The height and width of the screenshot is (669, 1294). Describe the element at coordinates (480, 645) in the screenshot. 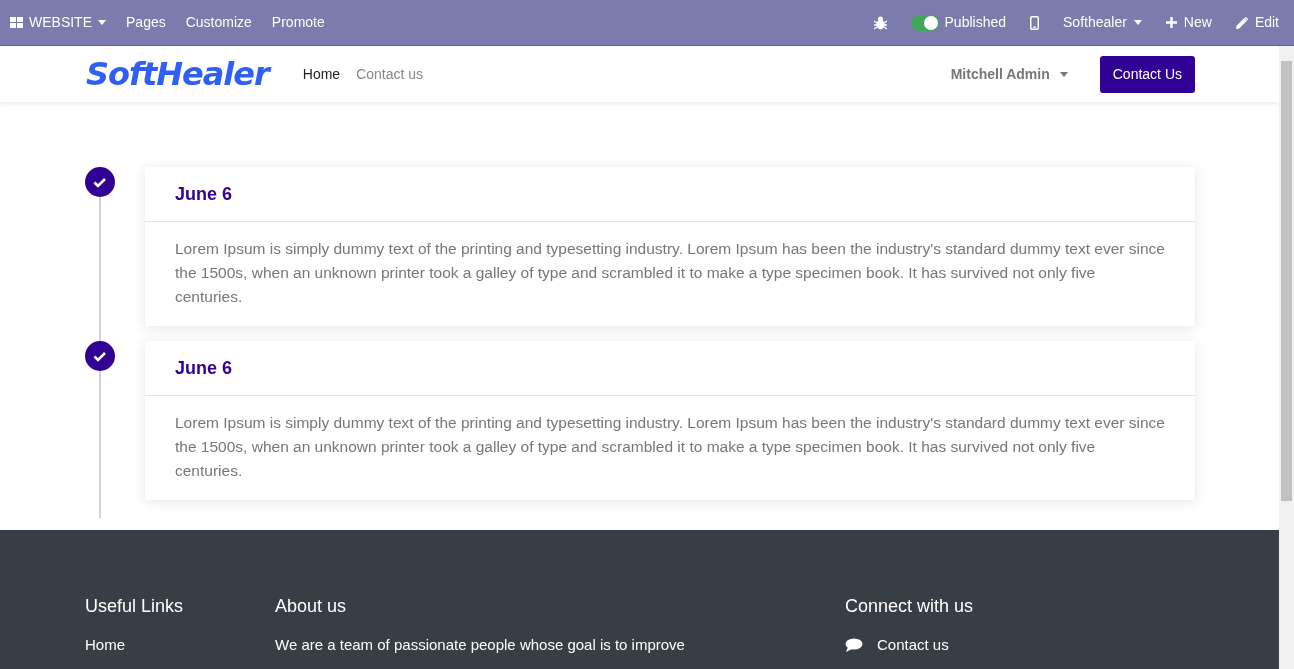

I see `about-text: We are a team of passionate people whose goal is to improve` at that location.